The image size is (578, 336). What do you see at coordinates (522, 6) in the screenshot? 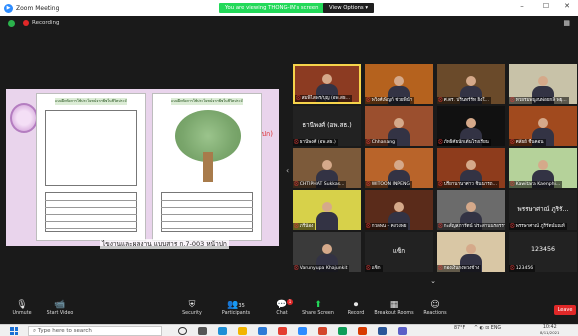
I see `minimize-icon: –` at bounding box center [522, 6].